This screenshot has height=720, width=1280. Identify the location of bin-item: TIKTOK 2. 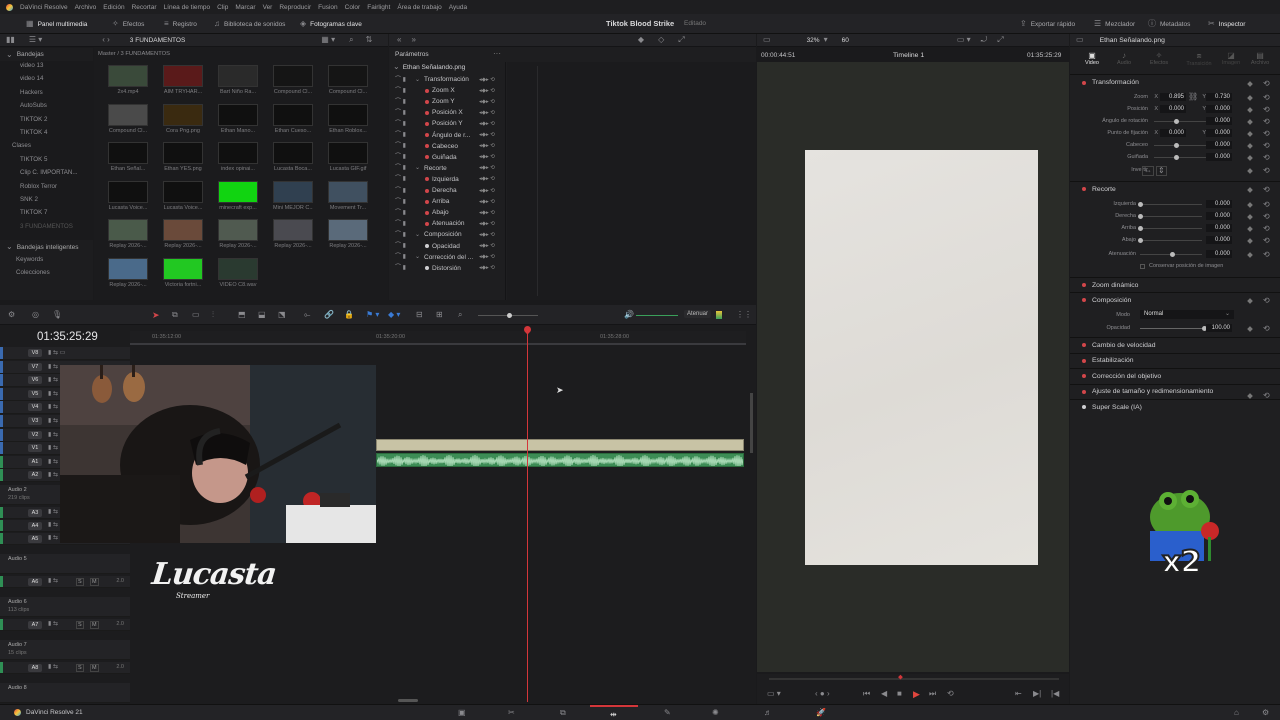
(33, 119).